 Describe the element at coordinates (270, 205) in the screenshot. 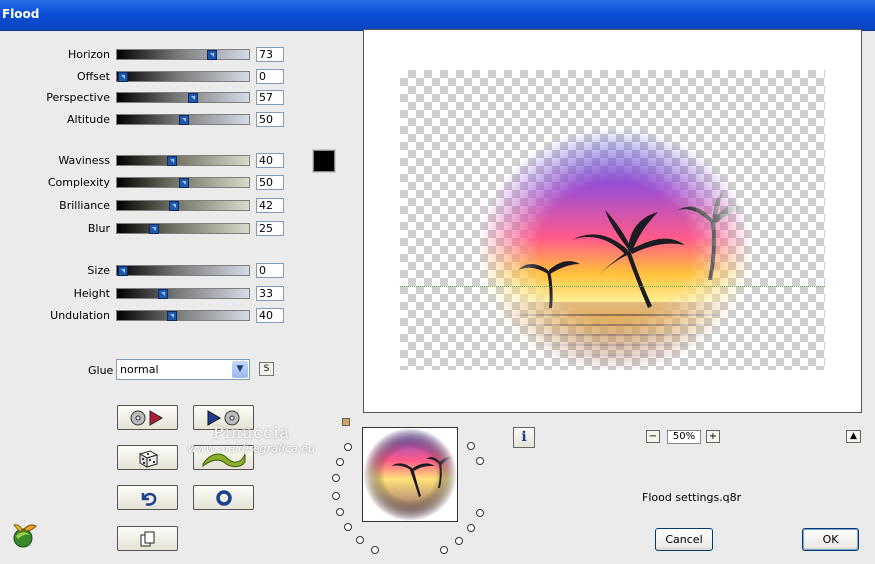

I see `brilliance-value-input: 42` at that location.